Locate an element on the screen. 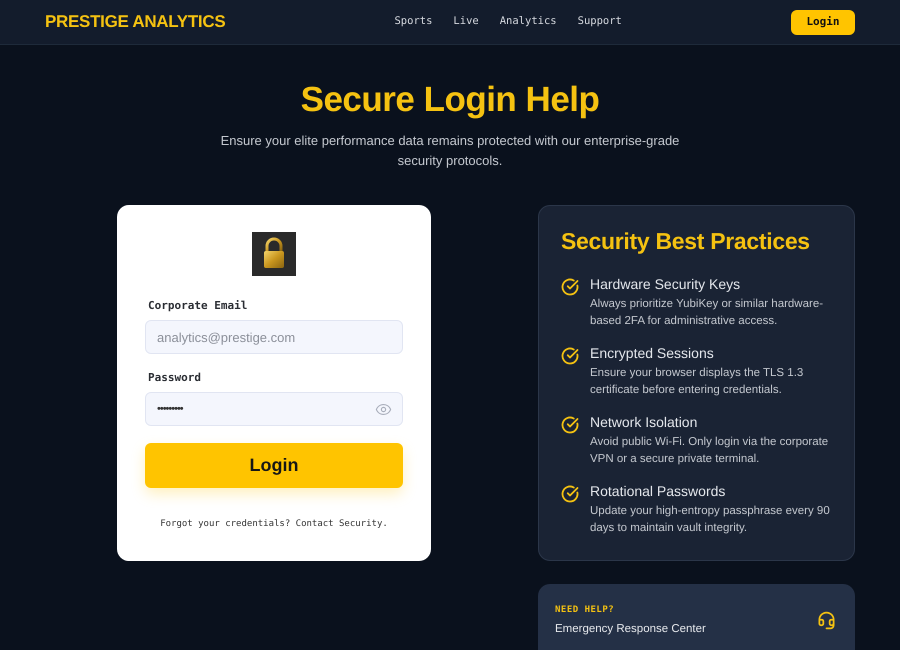 This screenshot has width=900, height=650. header-login-button: Login is located at coordinates (823, 22).